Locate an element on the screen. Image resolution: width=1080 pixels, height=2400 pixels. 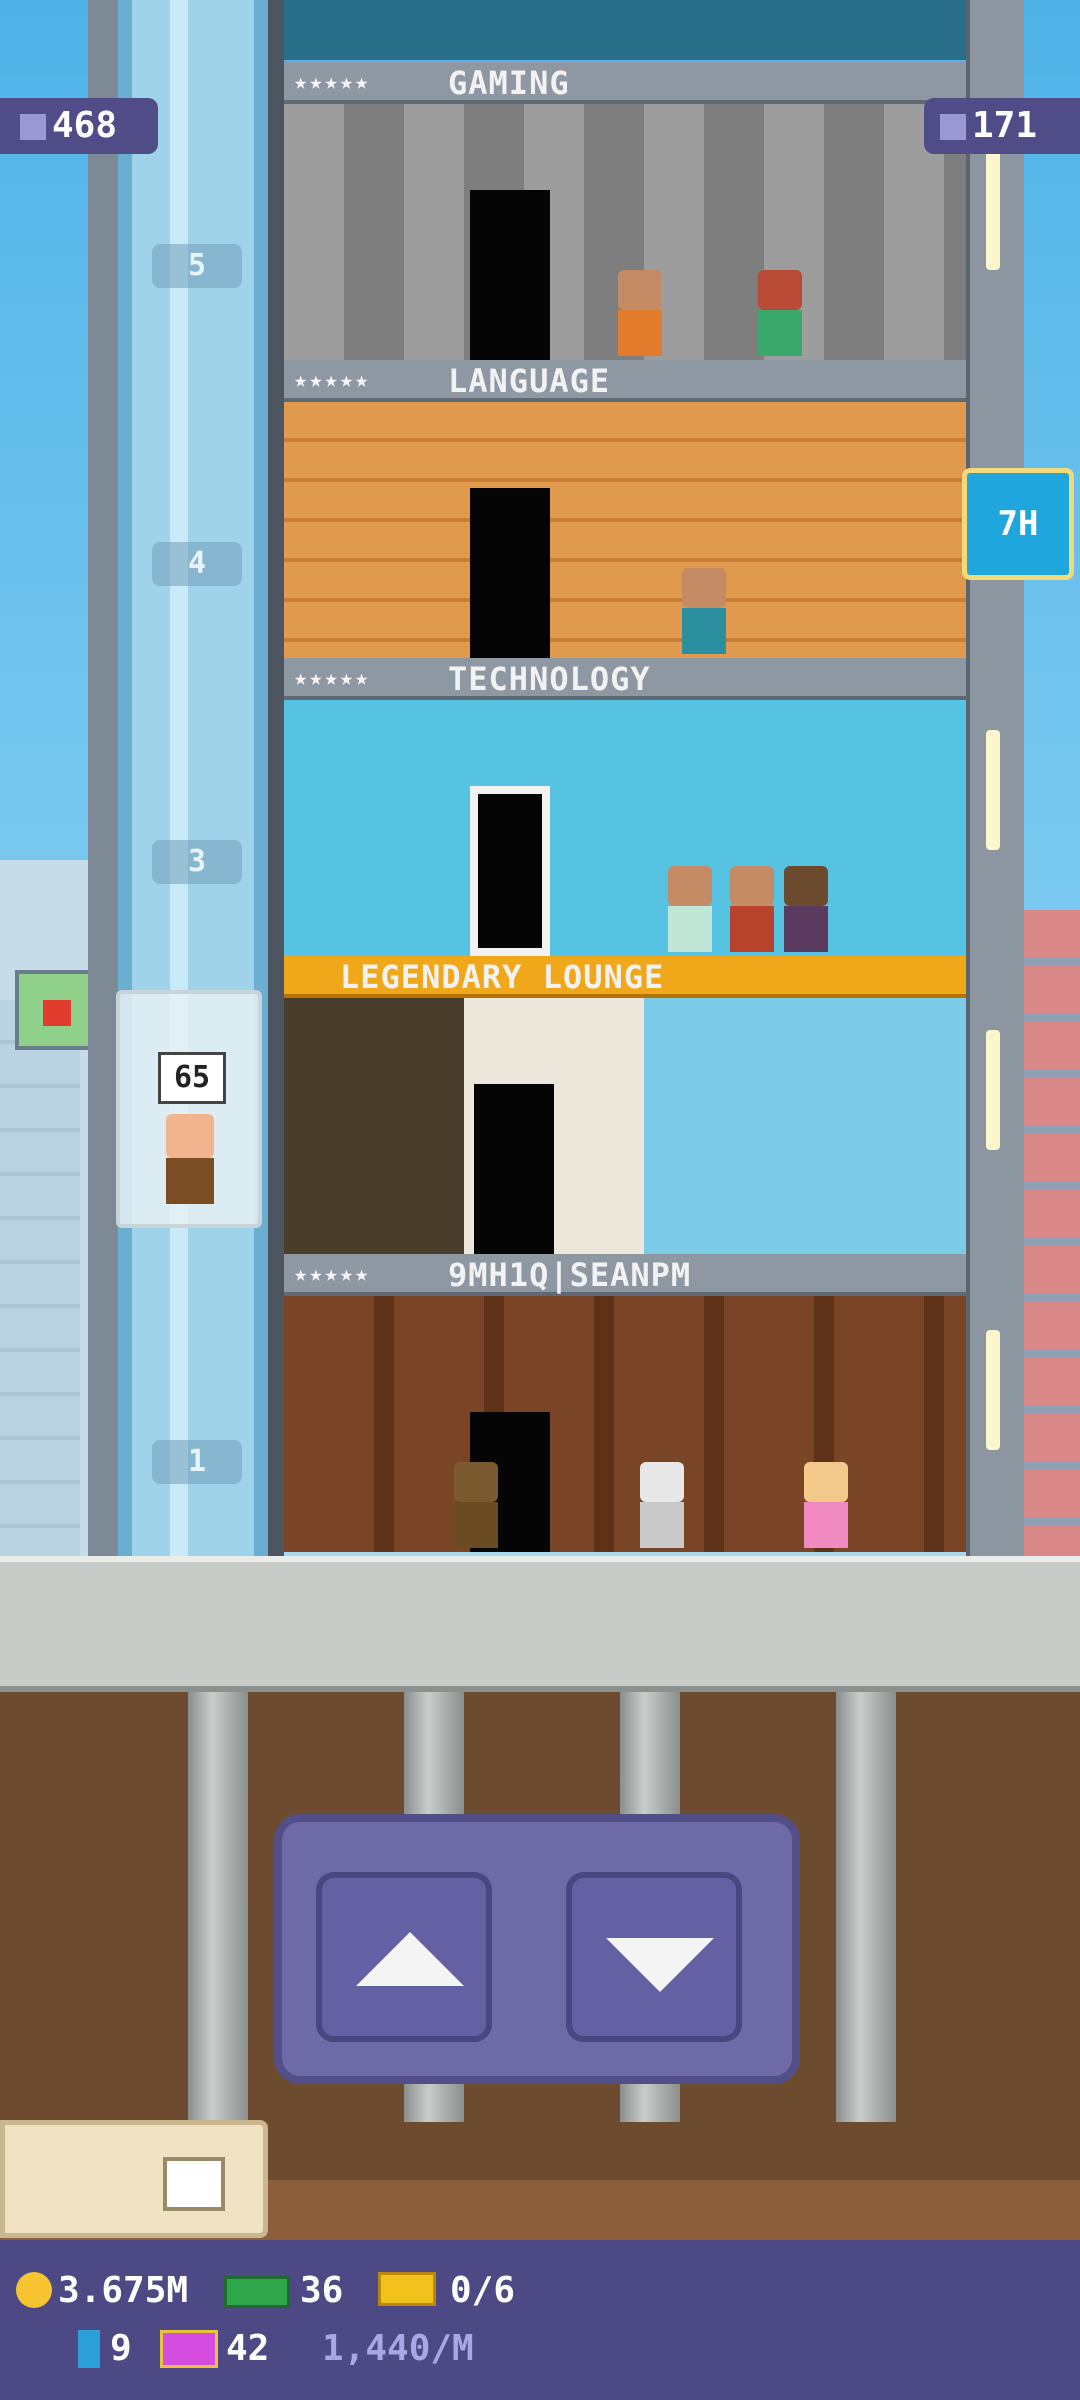
floor-header: LEGENDARY LOUNGE is located at coordinates (625, 977).